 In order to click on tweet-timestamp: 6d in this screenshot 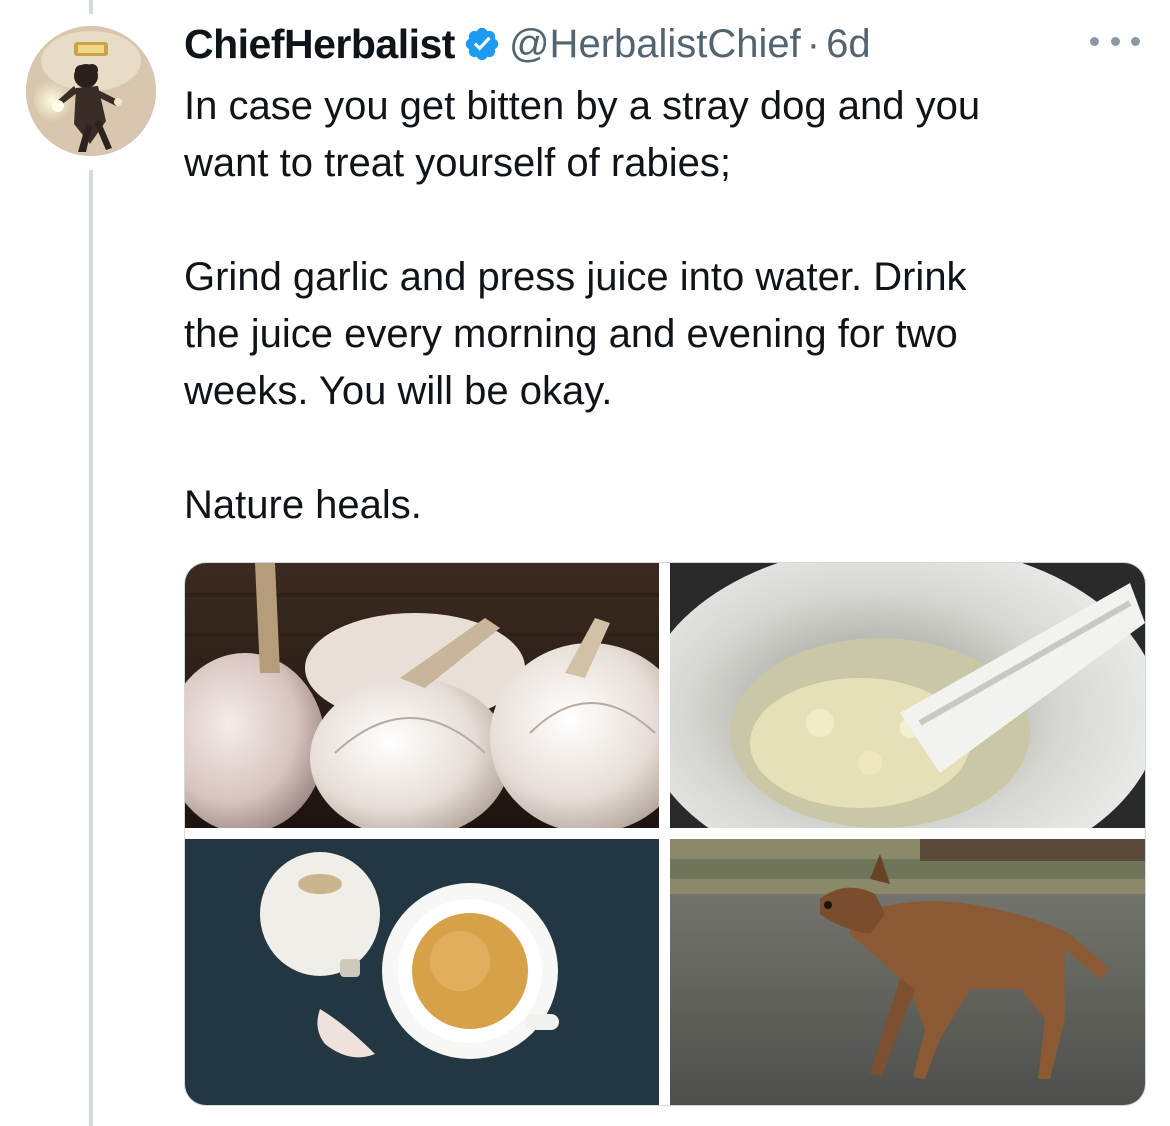, I will do `click(848, 44)`.